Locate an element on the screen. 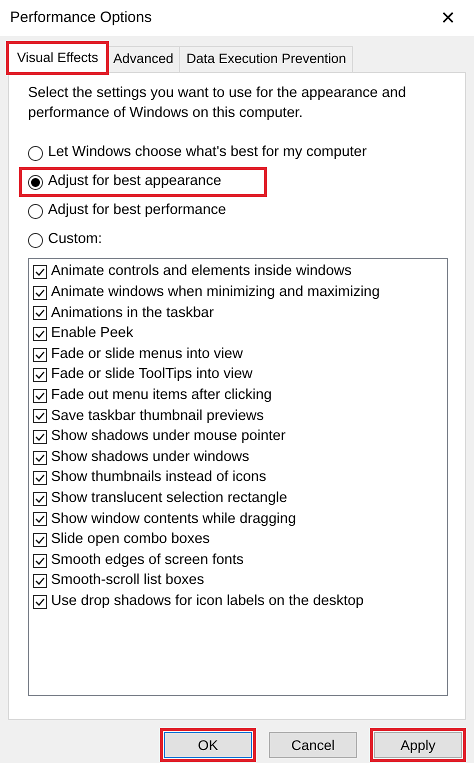 The height and width of the screenshot is (763, 474). effect-checkbox-row: Show window contents while dragging is located at coordinates (164, 519).